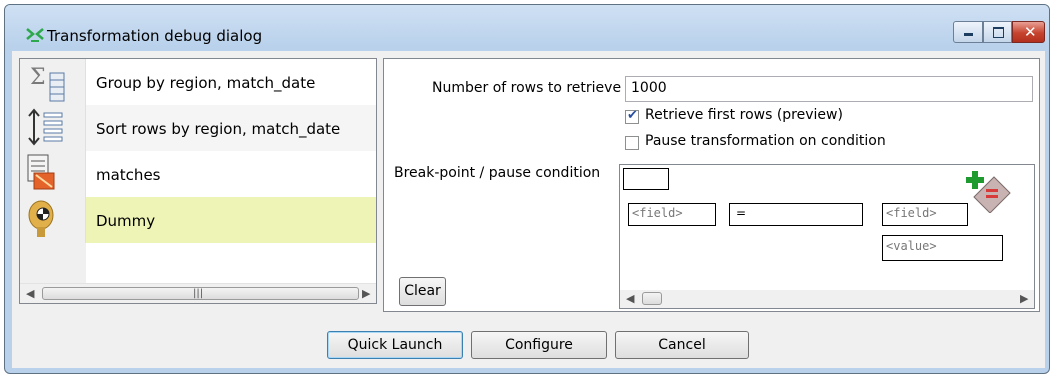 This screenshot has width=1055, height=379. What do you see at coordinates (829, 89) in the screenshot?
I see `rows-to-retrieve-input: 1000` at bounding box center [829, 89].